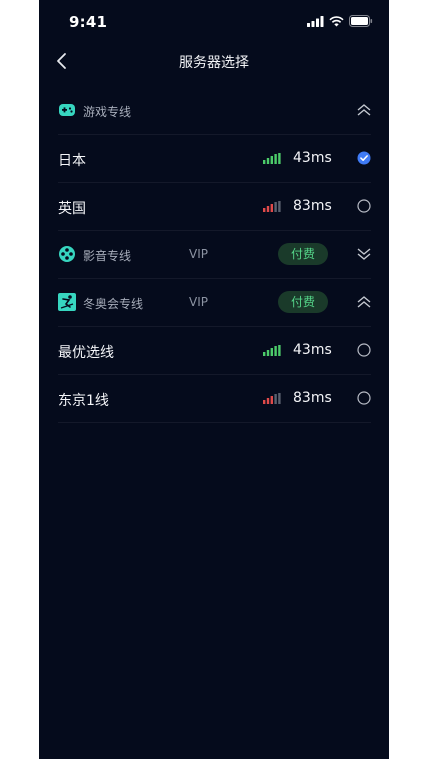 Image resolution: width=427 pixels, height=759 pixels. Describe the element at coordinates (214, 399) in the screenshot. I see `server-row-tokyo1: 东京1线 83ms` at that location.